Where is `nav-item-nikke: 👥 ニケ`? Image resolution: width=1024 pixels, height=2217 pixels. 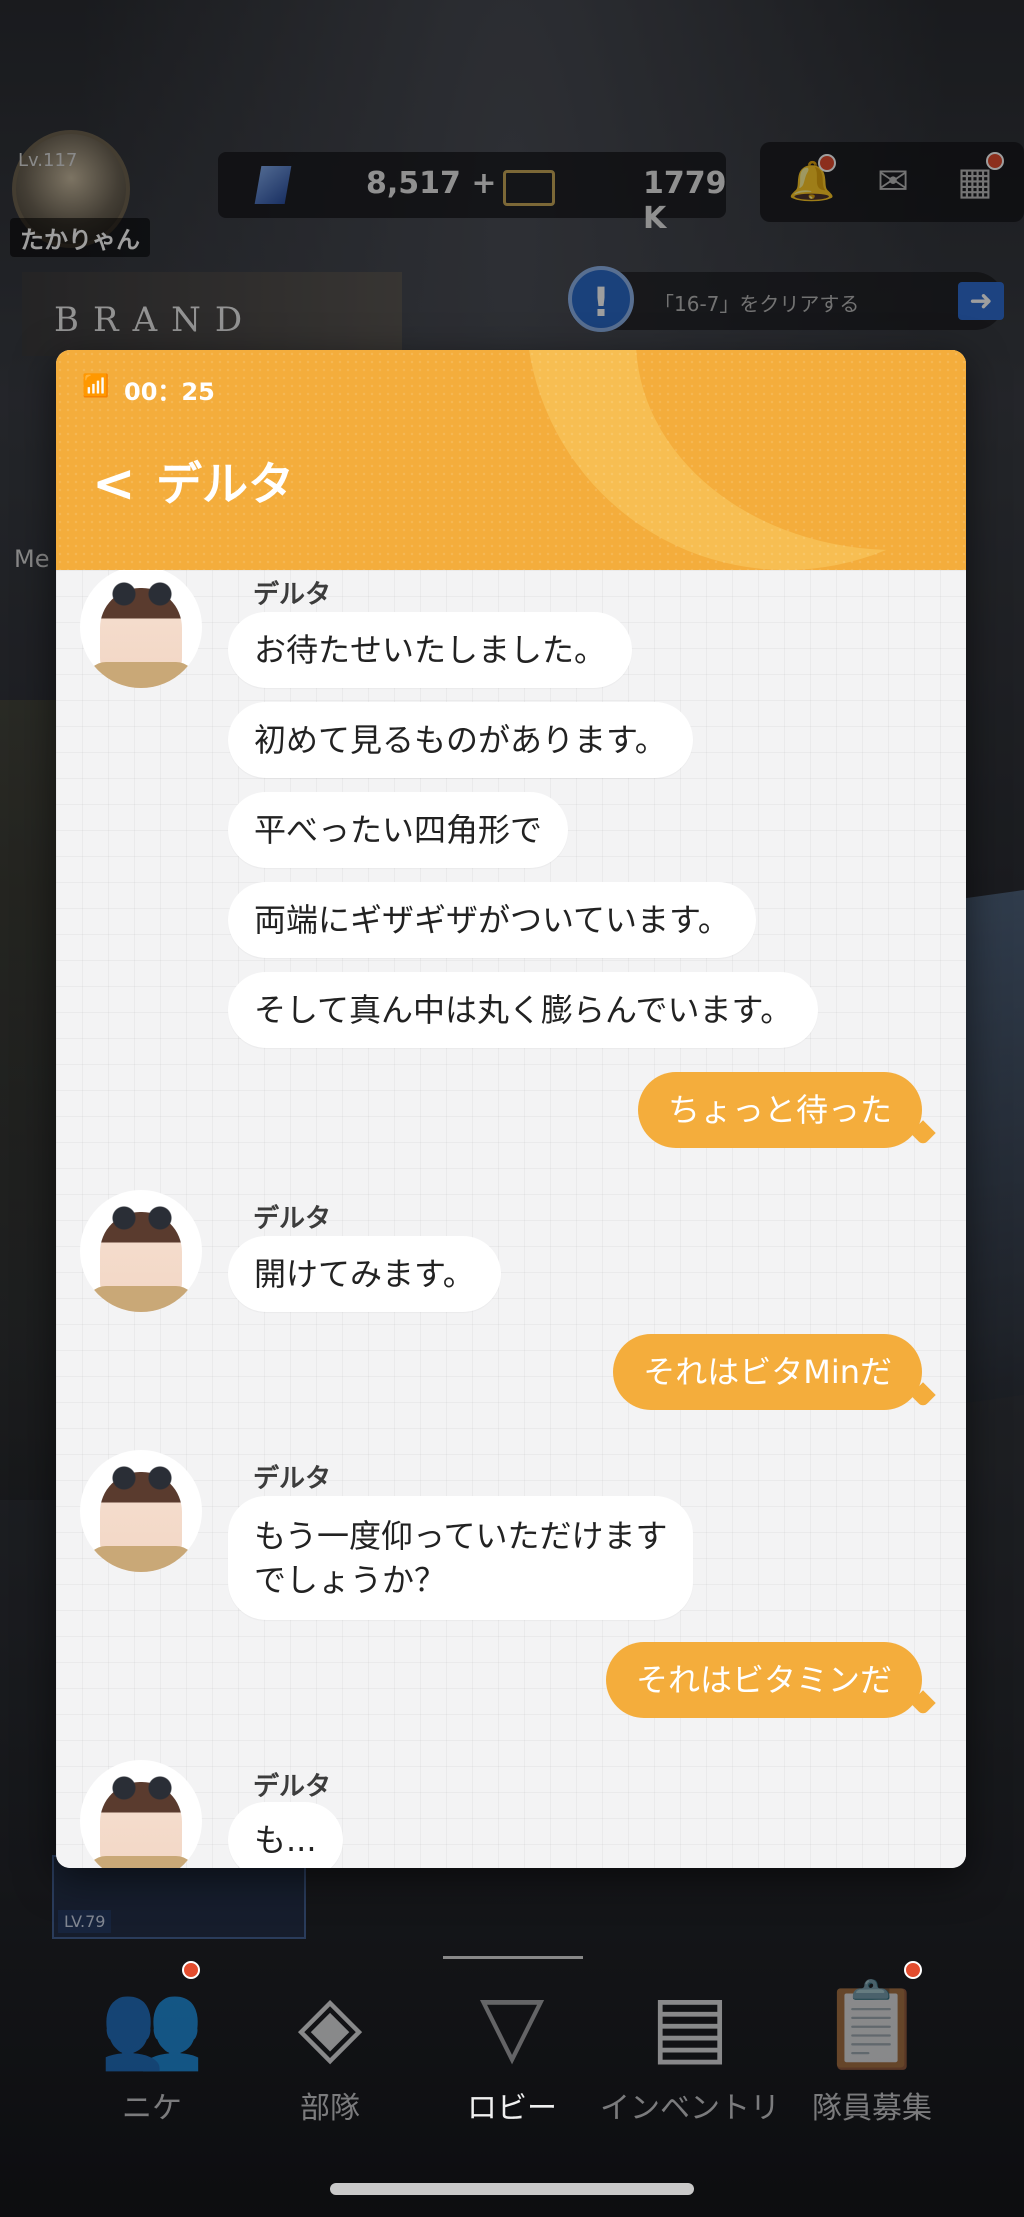
nav-item-nikke: 👥 ニケ is located at coordinates (152, 2045).